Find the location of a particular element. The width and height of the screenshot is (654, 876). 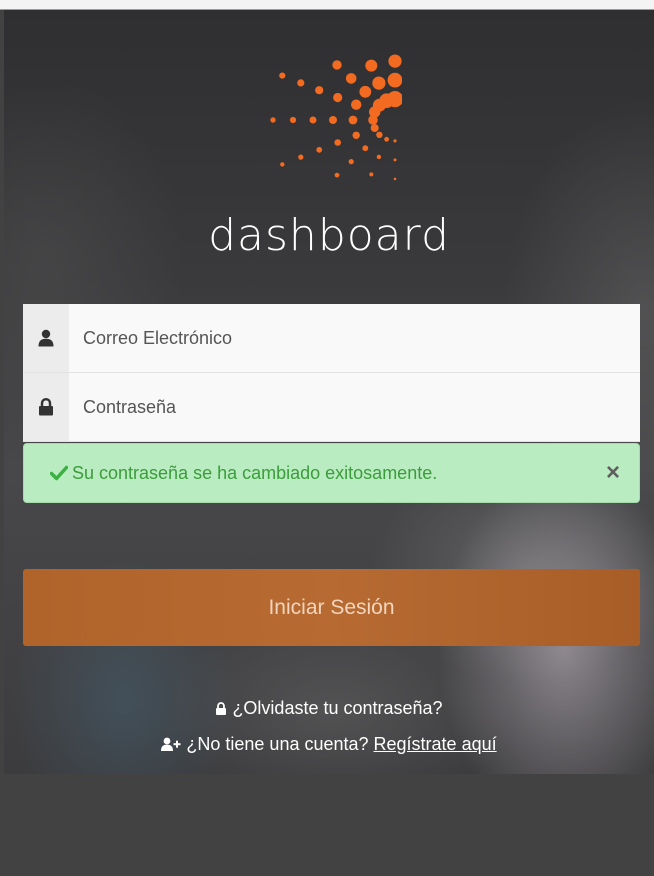

brand-name: dashboard is located at coordinates (329, 235).